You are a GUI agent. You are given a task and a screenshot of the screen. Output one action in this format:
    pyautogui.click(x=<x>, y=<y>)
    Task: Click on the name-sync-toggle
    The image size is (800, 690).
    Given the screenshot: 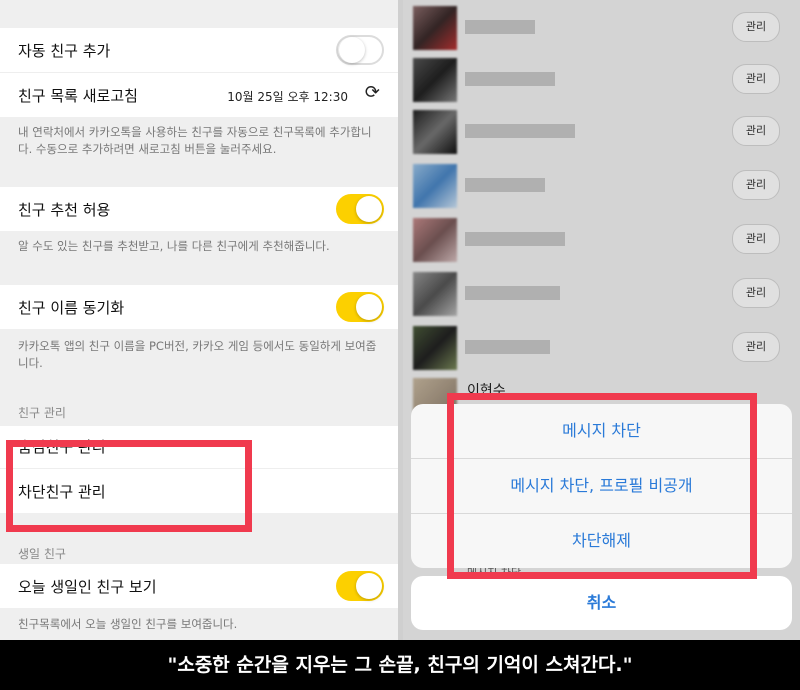 What is the action you would take?
    pyautogui.click(x=360, y=307)
    